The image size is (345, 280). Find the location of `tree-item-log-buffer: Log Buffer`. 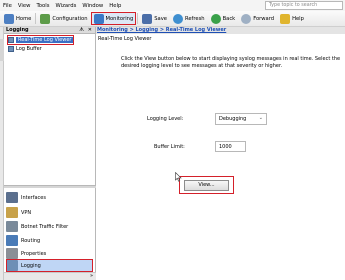

tree-item-log-buffer: Log Buffer is located at coordinates (25, 49).